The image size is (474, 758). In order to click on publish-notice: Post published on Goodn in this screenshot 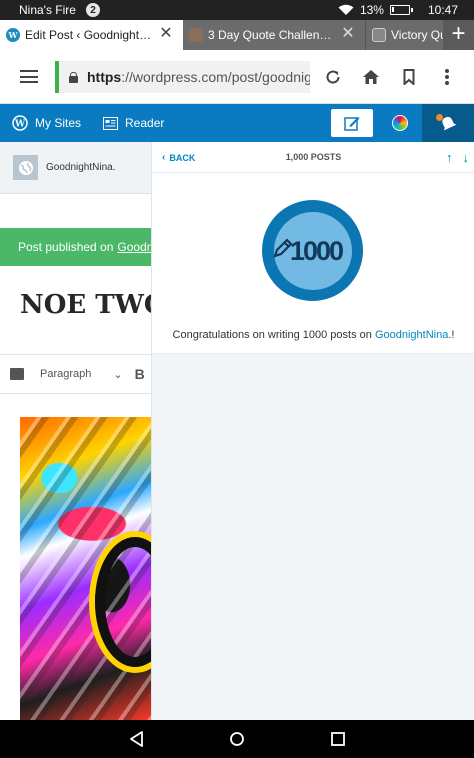, I will do `click(75, 247)`.